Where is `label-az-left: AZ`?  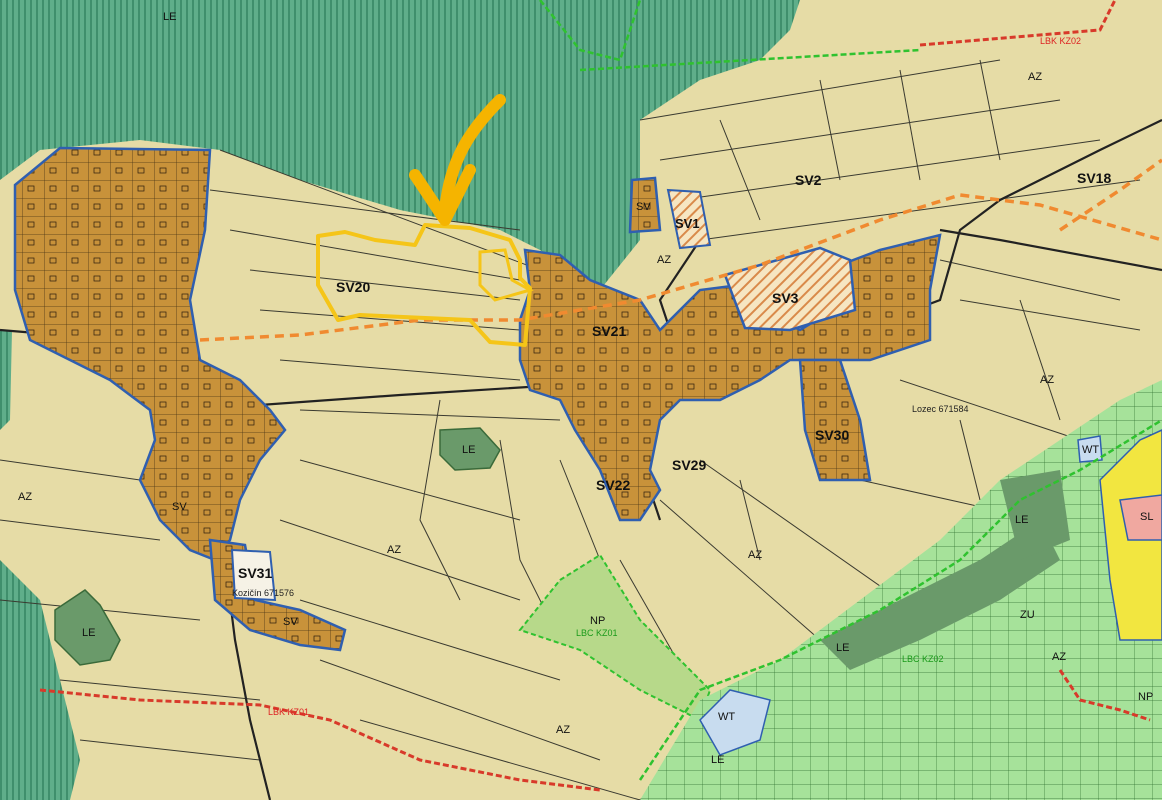
label-az-left: AZ is located at coordinates (25, 497).